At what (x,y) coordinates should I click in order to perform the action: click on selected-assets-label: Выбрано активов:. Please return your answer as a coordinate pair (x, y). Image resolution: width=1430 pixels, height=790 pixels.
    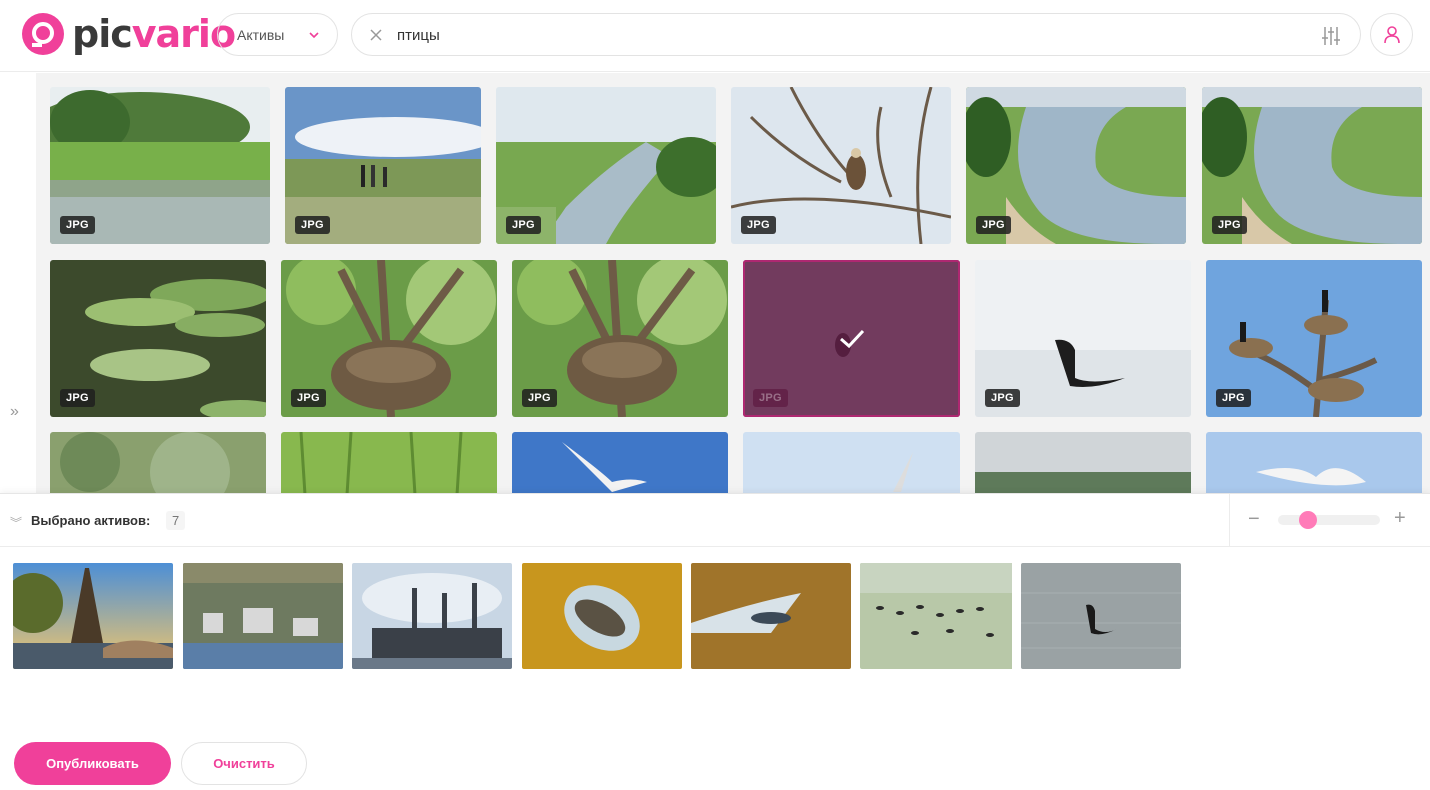
    Looking at the image, I should click on (91, 520).